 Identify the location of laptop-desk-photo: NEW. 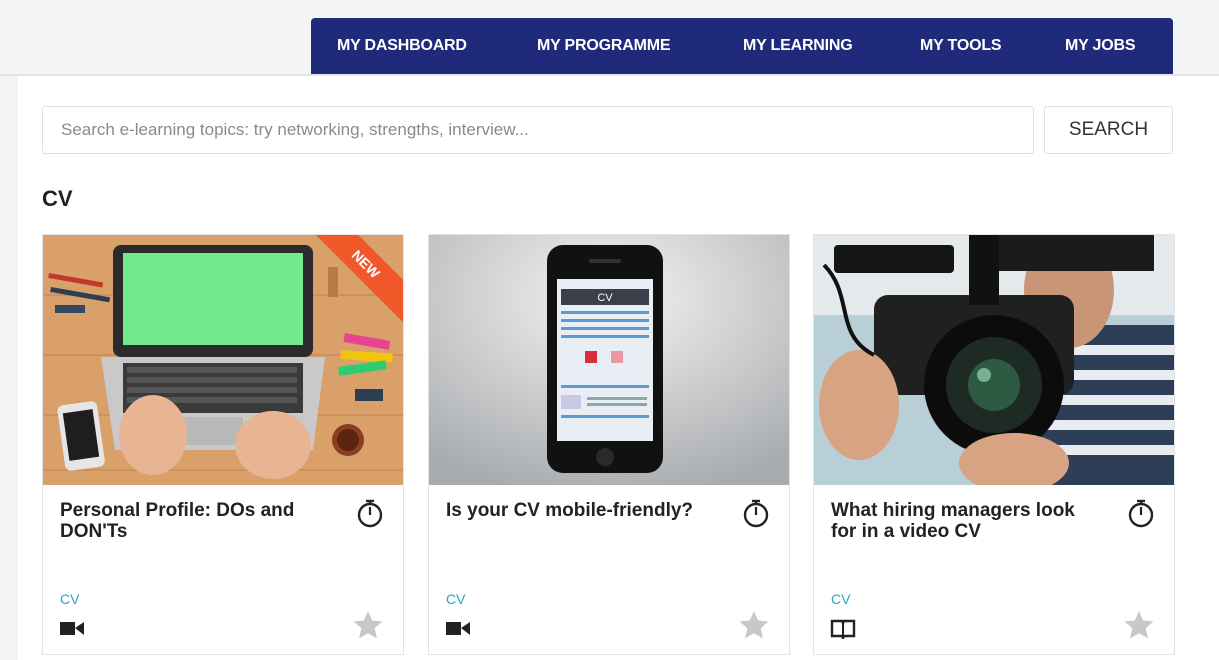
(223, 360).